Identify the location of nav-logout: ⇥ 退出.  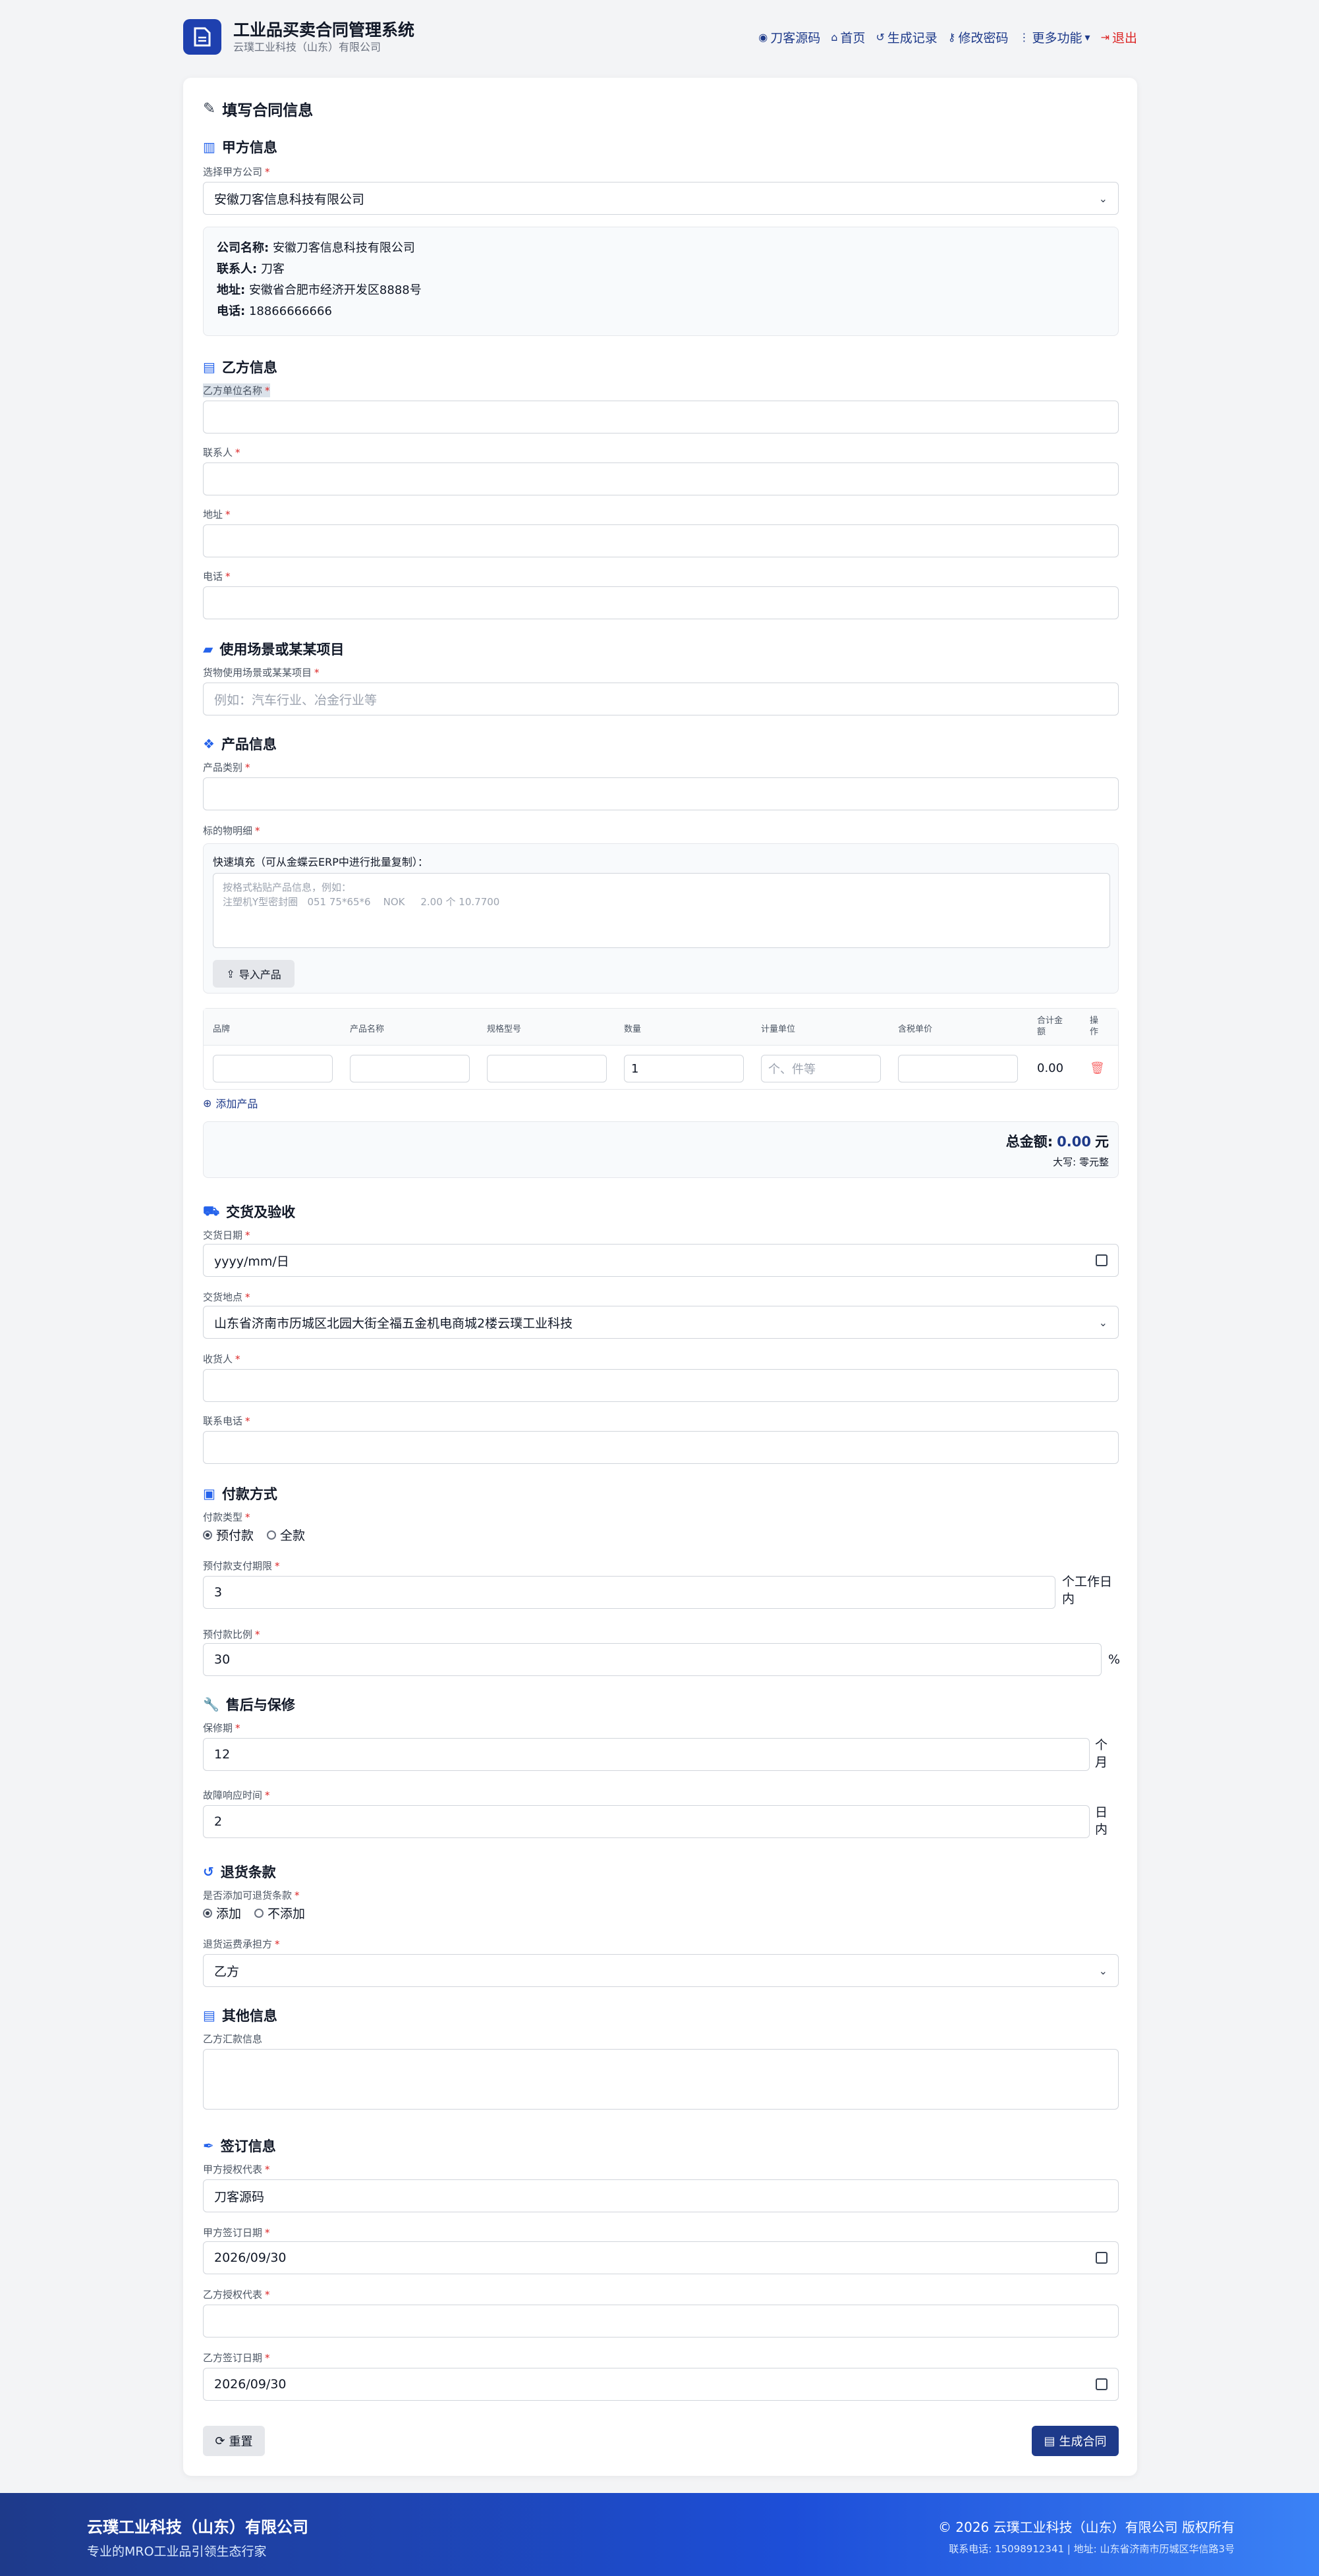
(1119, 37).